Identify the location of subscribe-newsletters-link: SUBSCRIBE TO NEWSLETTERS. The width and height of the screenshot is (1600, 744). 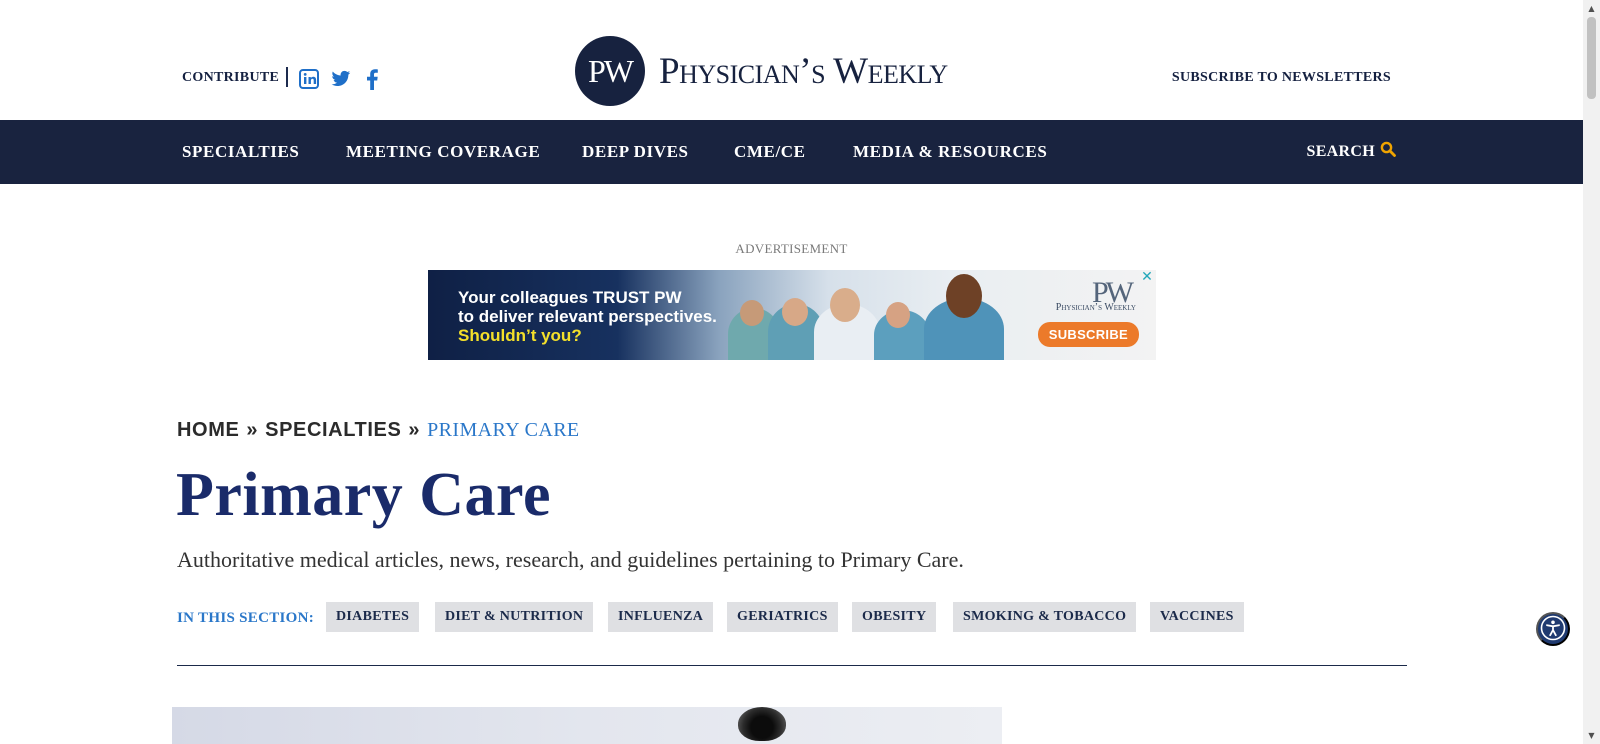
(1281, 78).